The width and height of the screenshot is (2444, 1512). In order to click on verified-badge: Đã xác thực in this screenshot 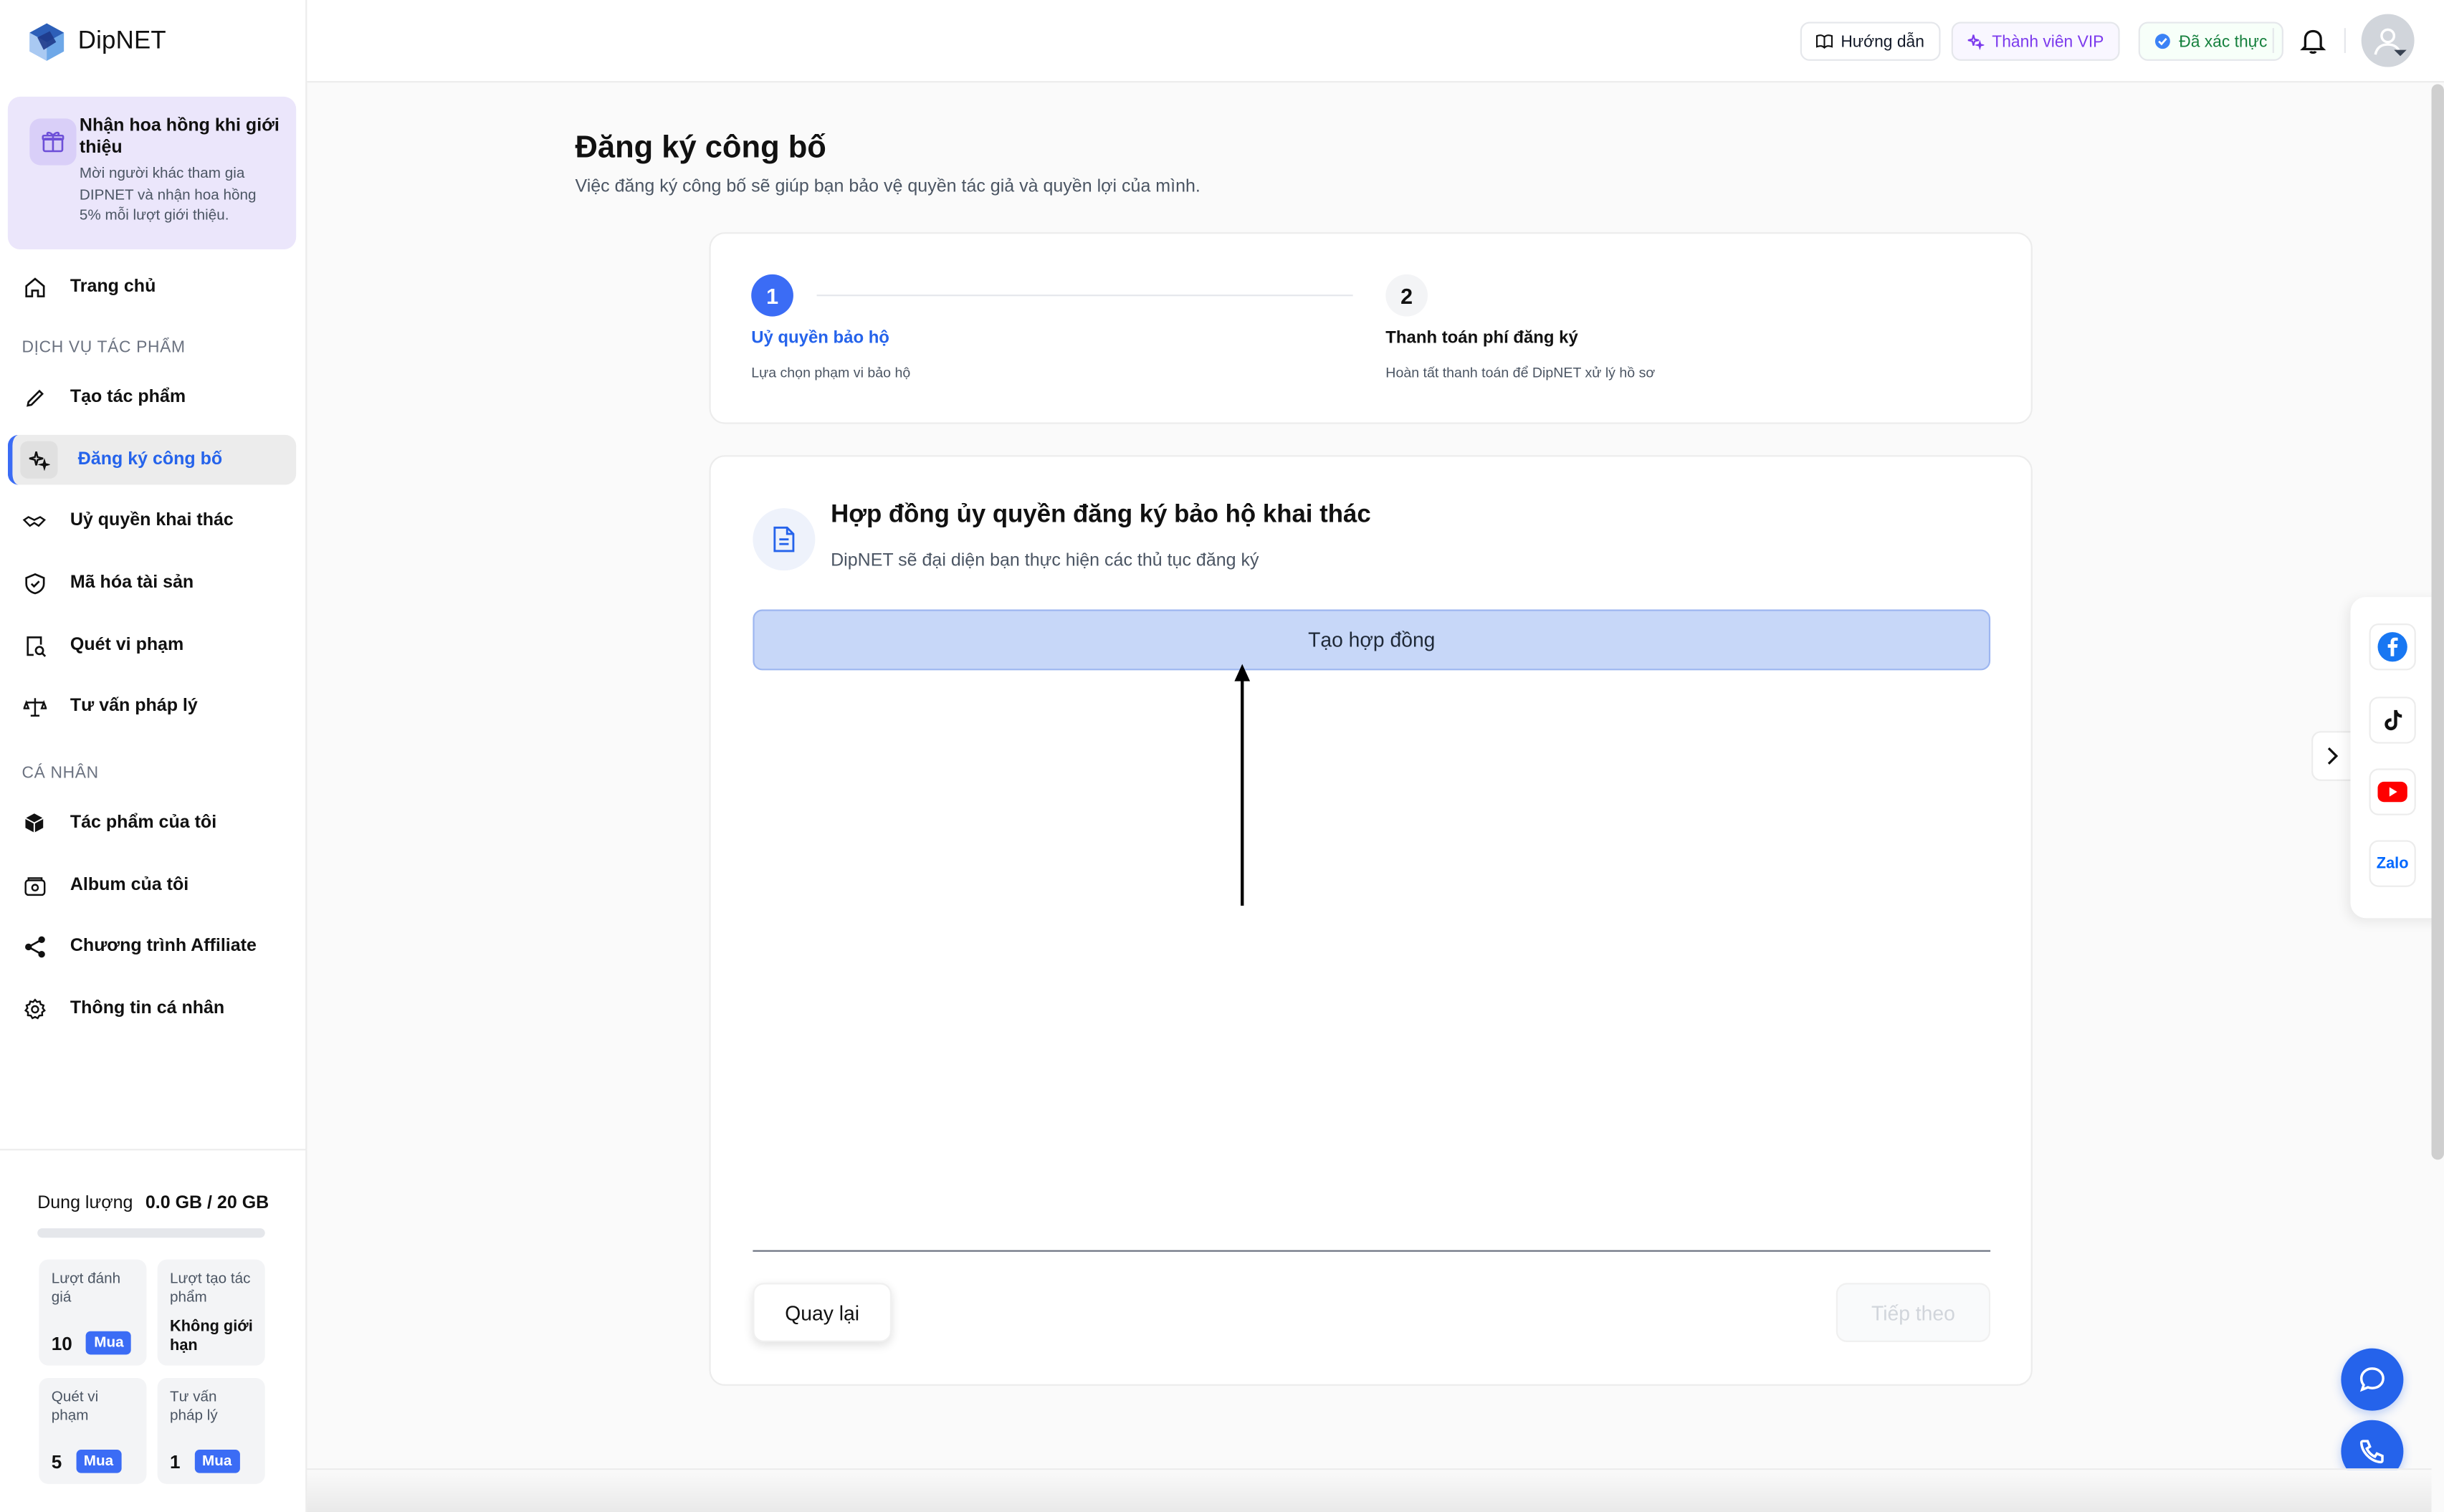, I will do `click(2210, 41)`.